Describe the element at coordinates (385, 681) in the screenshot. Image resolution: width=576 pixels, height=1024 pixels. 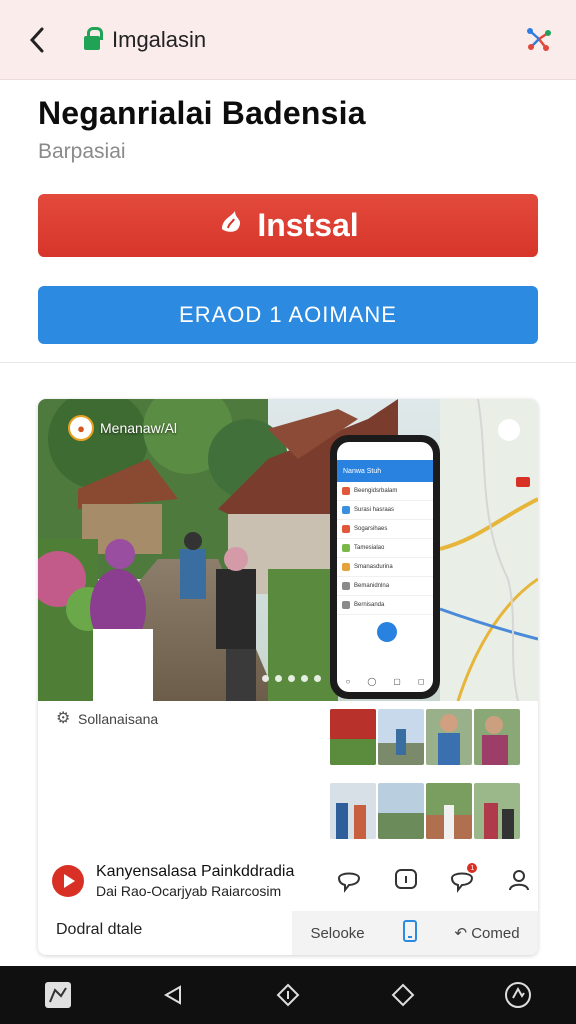
I see `phone-bottom-bar: ○ ◯ ▢ ◻` at that location.